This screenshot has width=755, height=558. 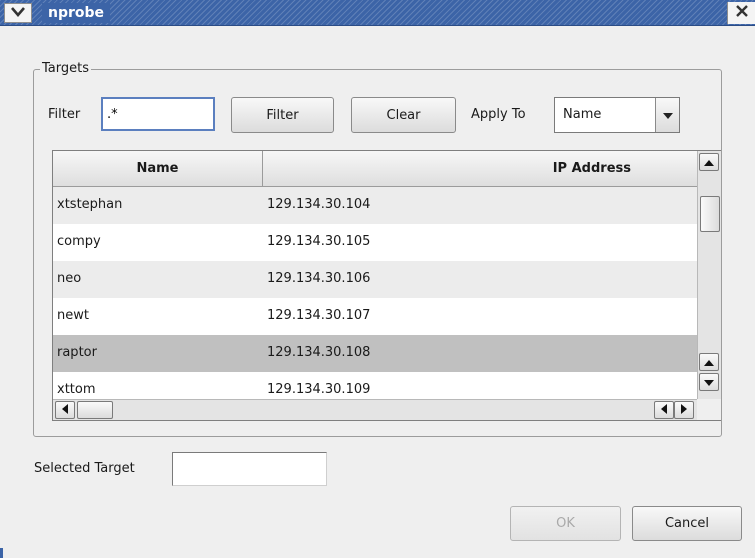 I want to click on table-row-selected: raptor 129.134.30.108, so click(x=375, y=353).